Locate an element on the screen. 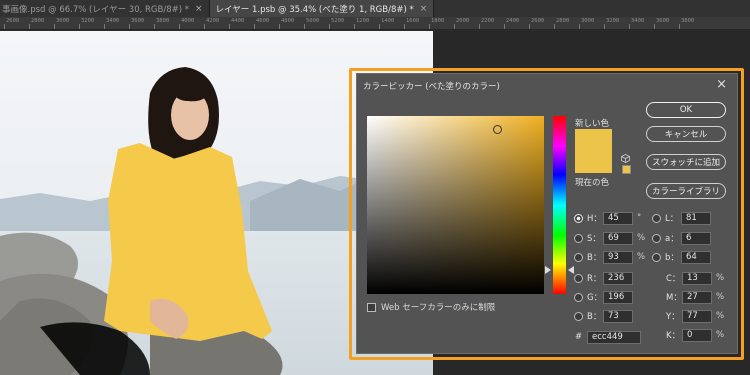  hue-radio is located at coordinates (578, 218).